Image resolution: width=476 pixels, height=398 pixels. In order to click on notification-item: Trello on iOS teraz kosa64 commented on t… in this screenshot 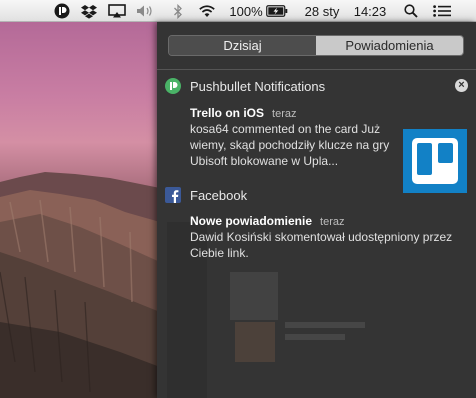, I will do `click(295, 137)`.